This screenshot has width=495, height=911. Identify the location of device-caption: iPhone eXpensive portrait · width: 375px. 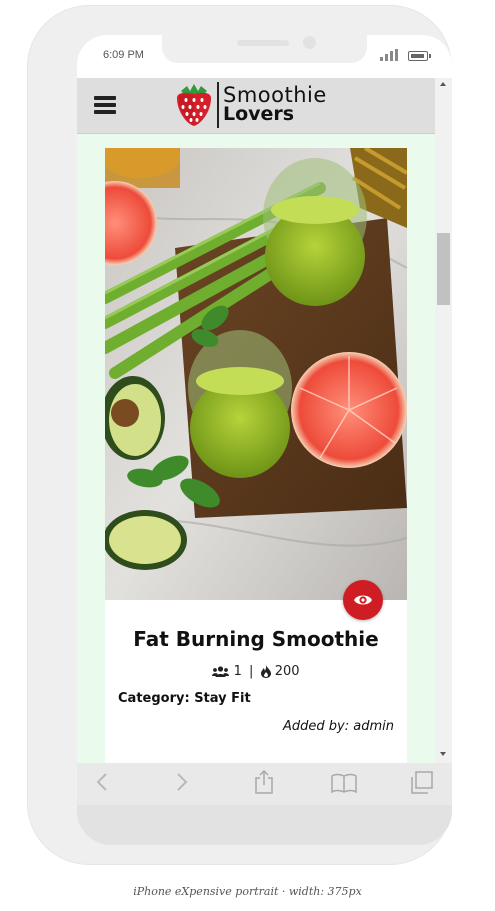
(247, 891).